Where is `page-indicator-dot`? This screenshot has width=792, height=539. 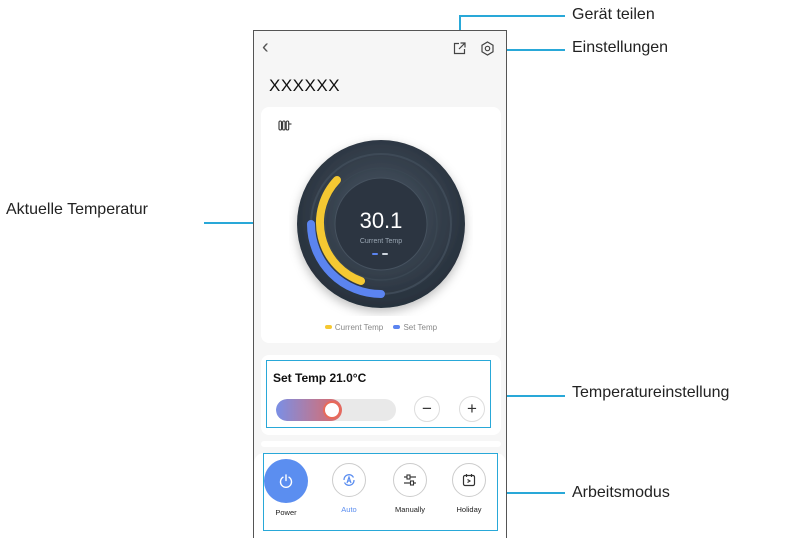
page-indicator-dot is located at coordinates (385, 254).